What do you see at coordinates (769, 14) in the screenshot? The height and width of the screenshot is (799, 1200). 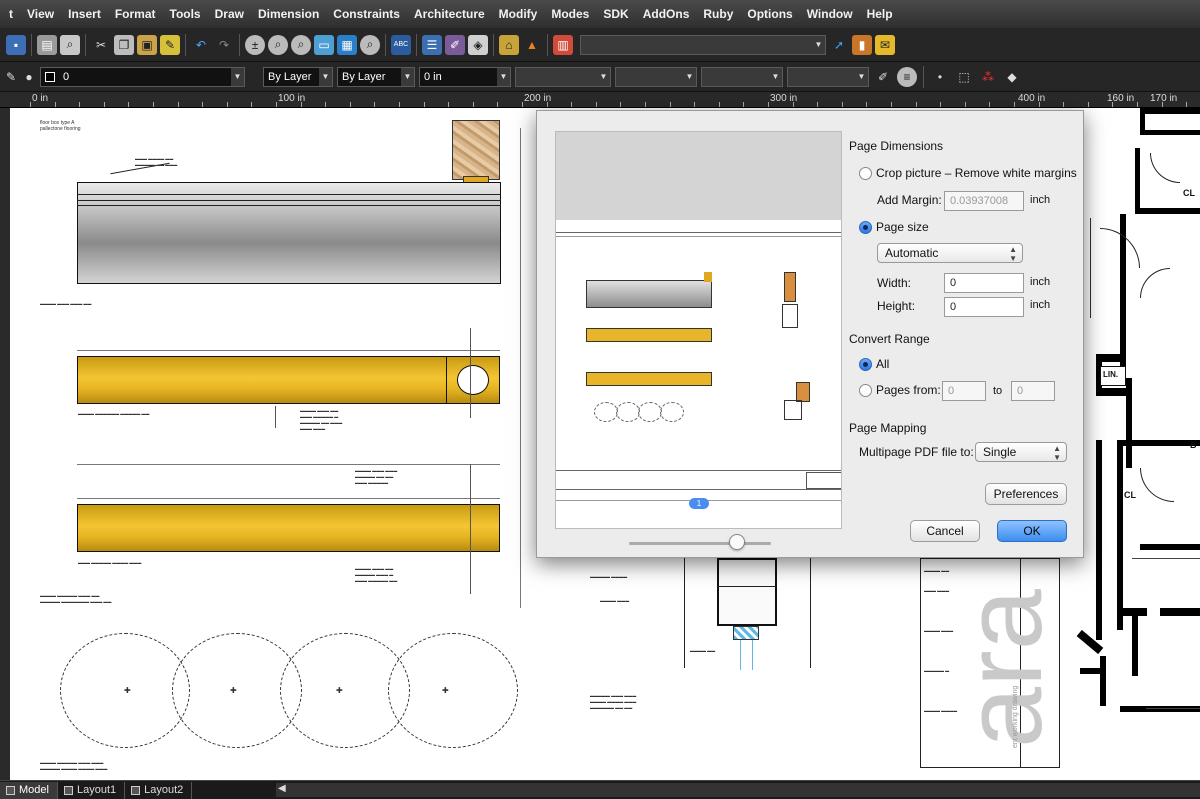 I see `menu-item-options: Options` at bounding box center [769, 14].